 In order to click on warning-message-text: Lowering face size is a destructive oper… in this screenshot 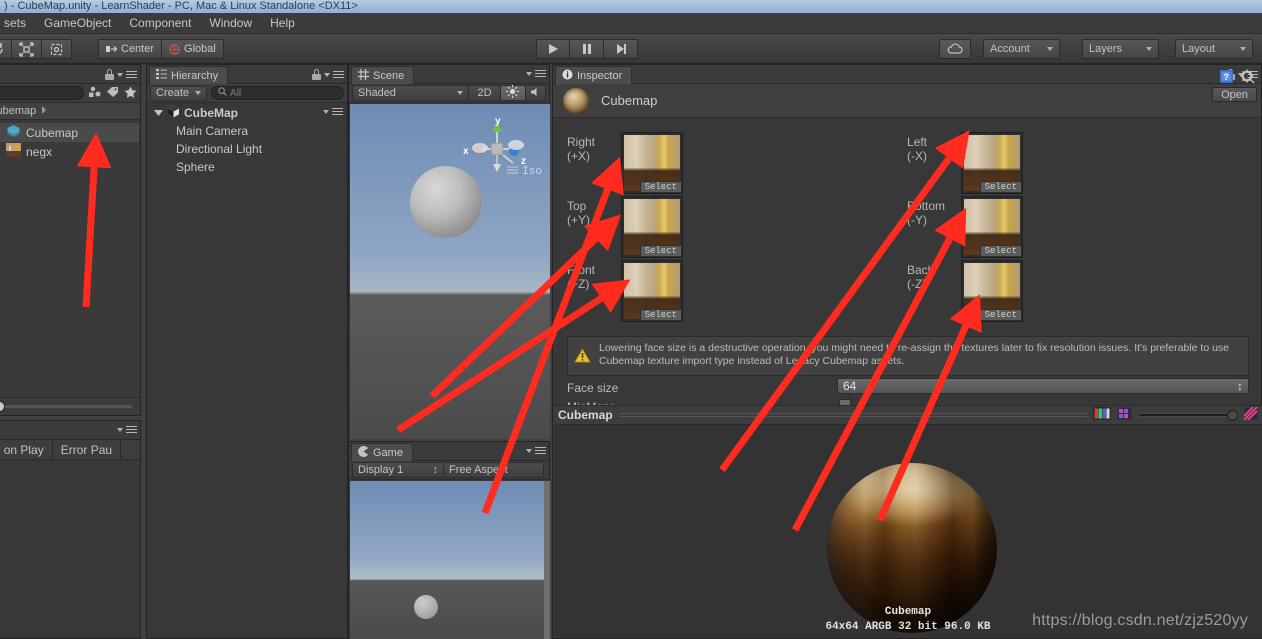, I will do `click(914, 354)`.